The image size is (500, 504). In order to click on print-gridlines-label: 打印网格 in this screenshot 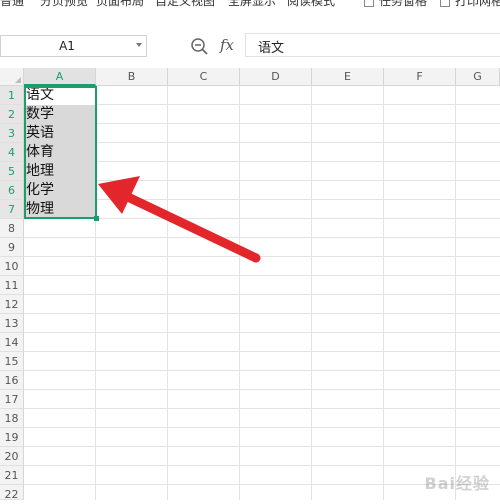, I will do `click(477, 4)`.